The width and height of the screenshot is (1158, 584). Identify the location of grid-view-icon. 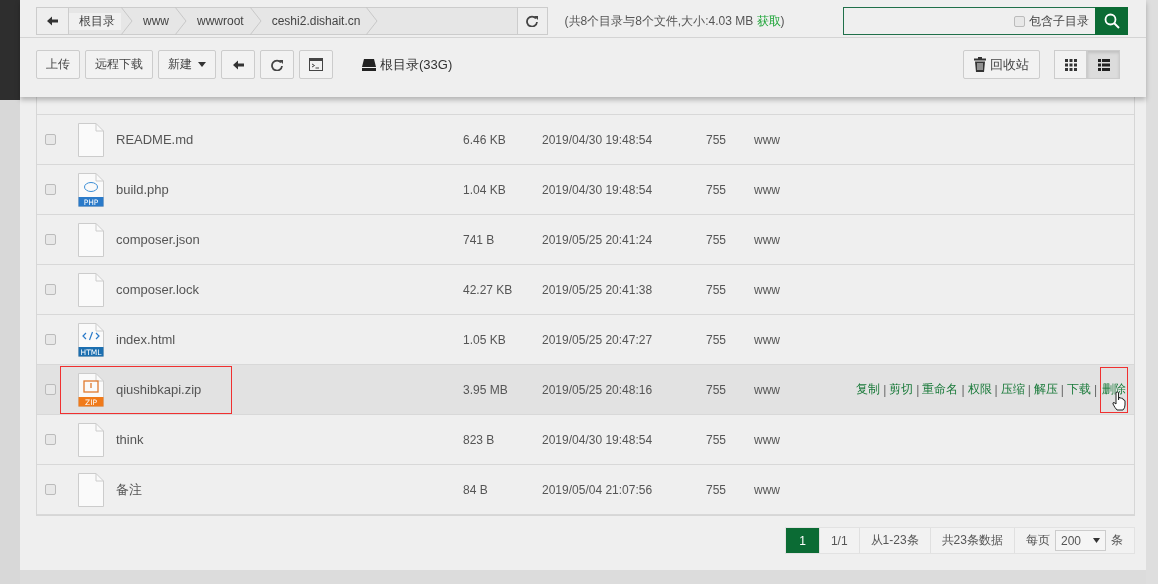
(1070, 64).